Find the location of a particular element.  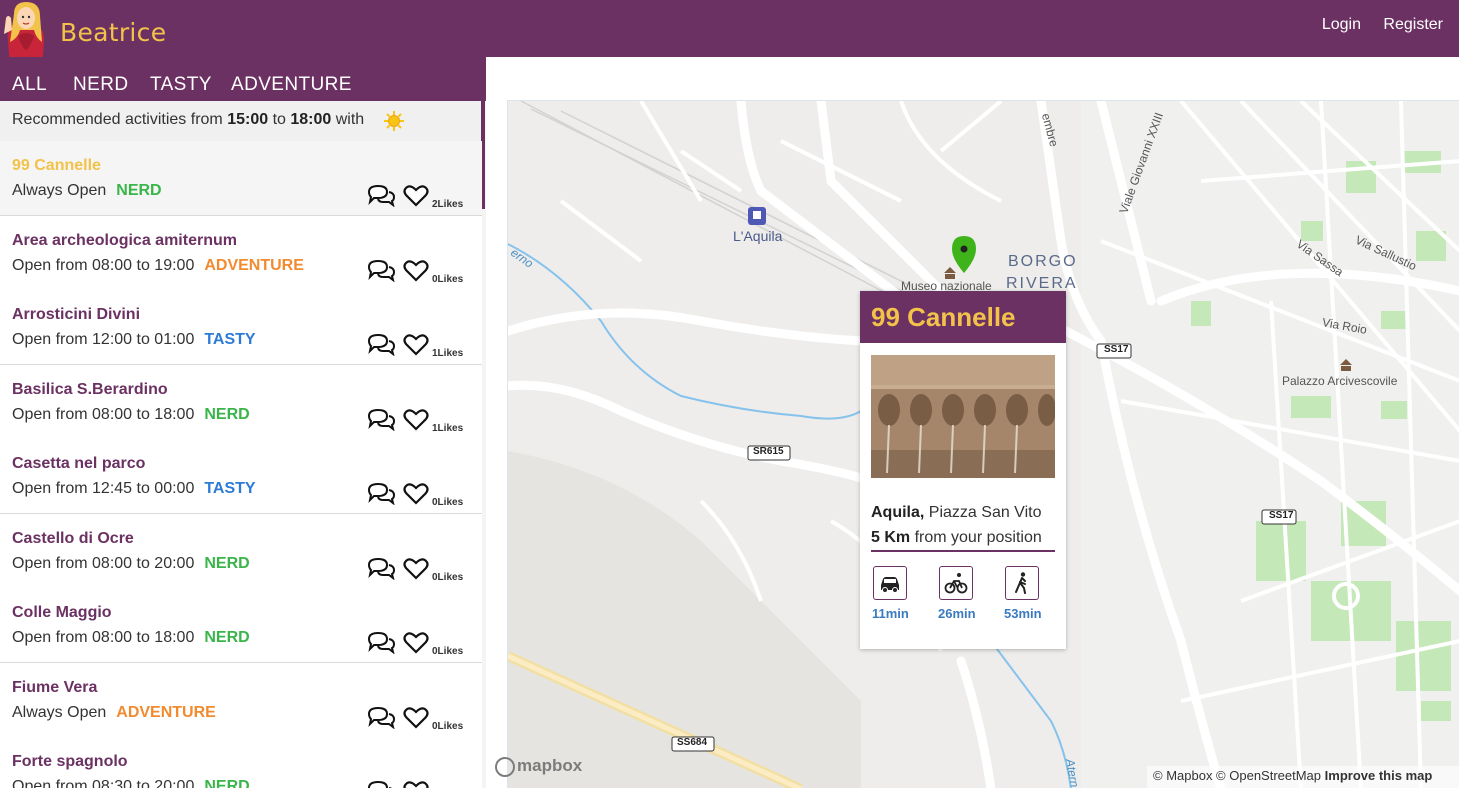

popup-distance-suffix: from your position is located at coordinates (978, 537).